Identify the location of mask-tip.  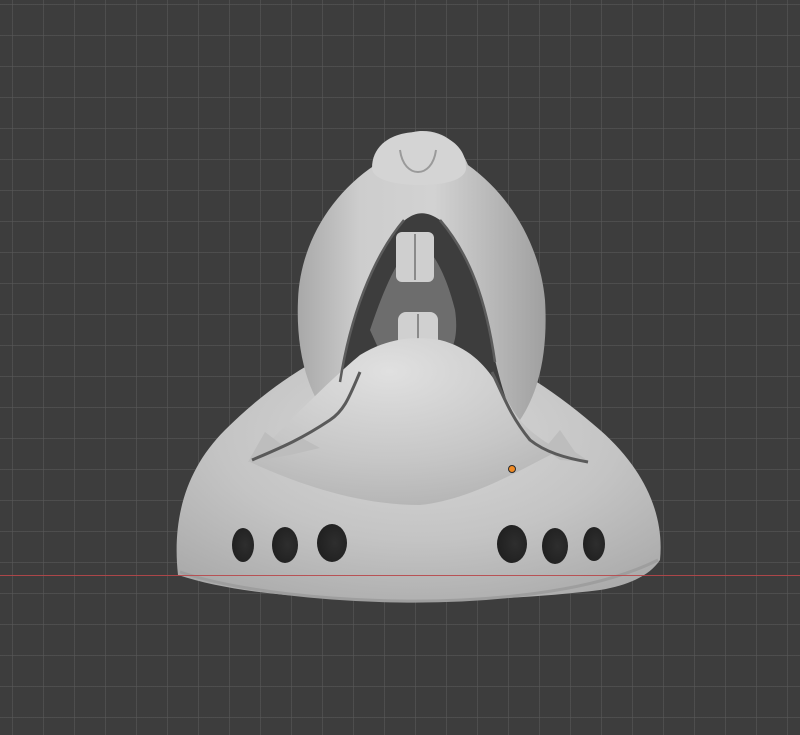
(419, 158).